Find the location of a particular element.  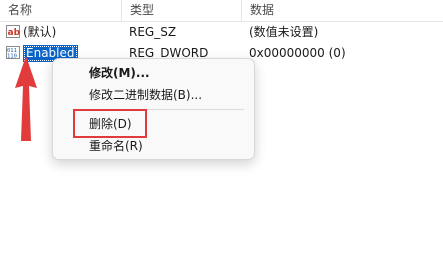

annotation-arrow-icon is located at coordinates (26, 98).